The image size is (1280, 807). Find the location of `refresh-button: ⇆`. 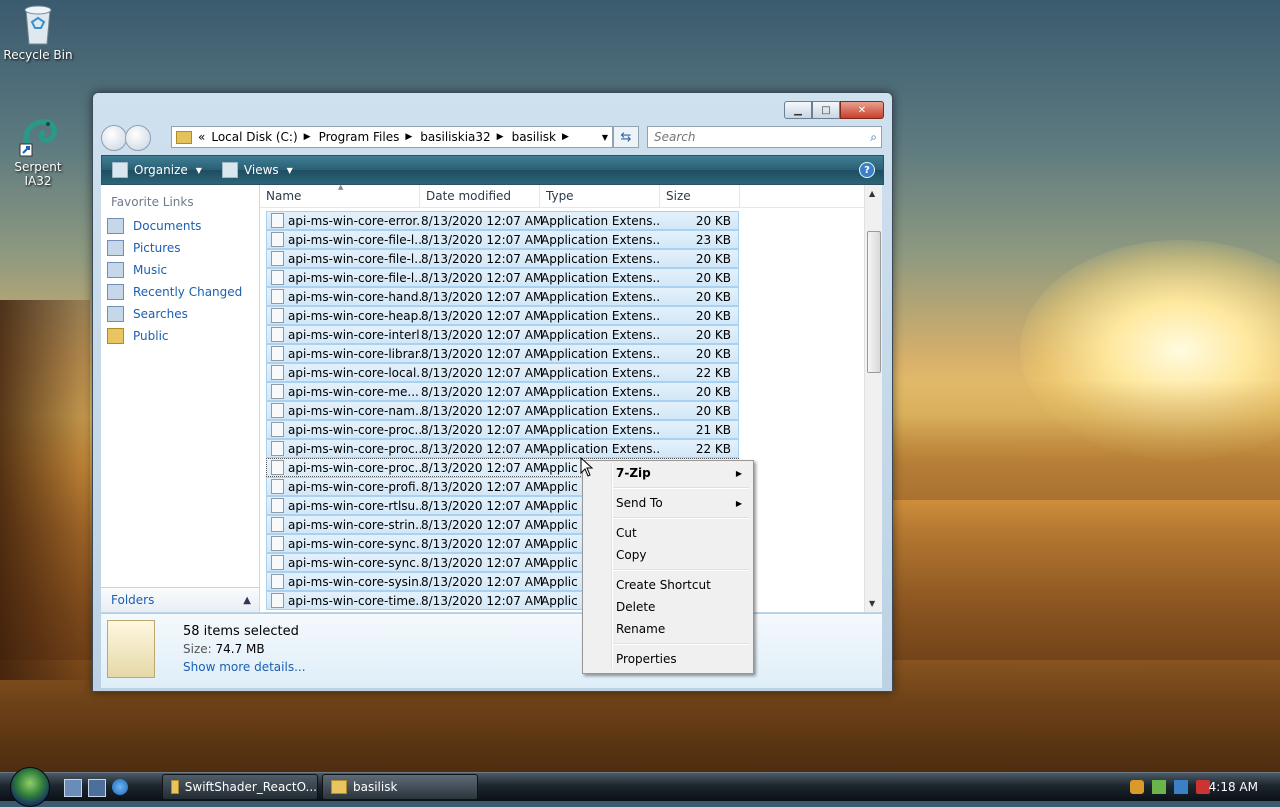

refresh-button: ⇆ is located at coordinates (626, 137).